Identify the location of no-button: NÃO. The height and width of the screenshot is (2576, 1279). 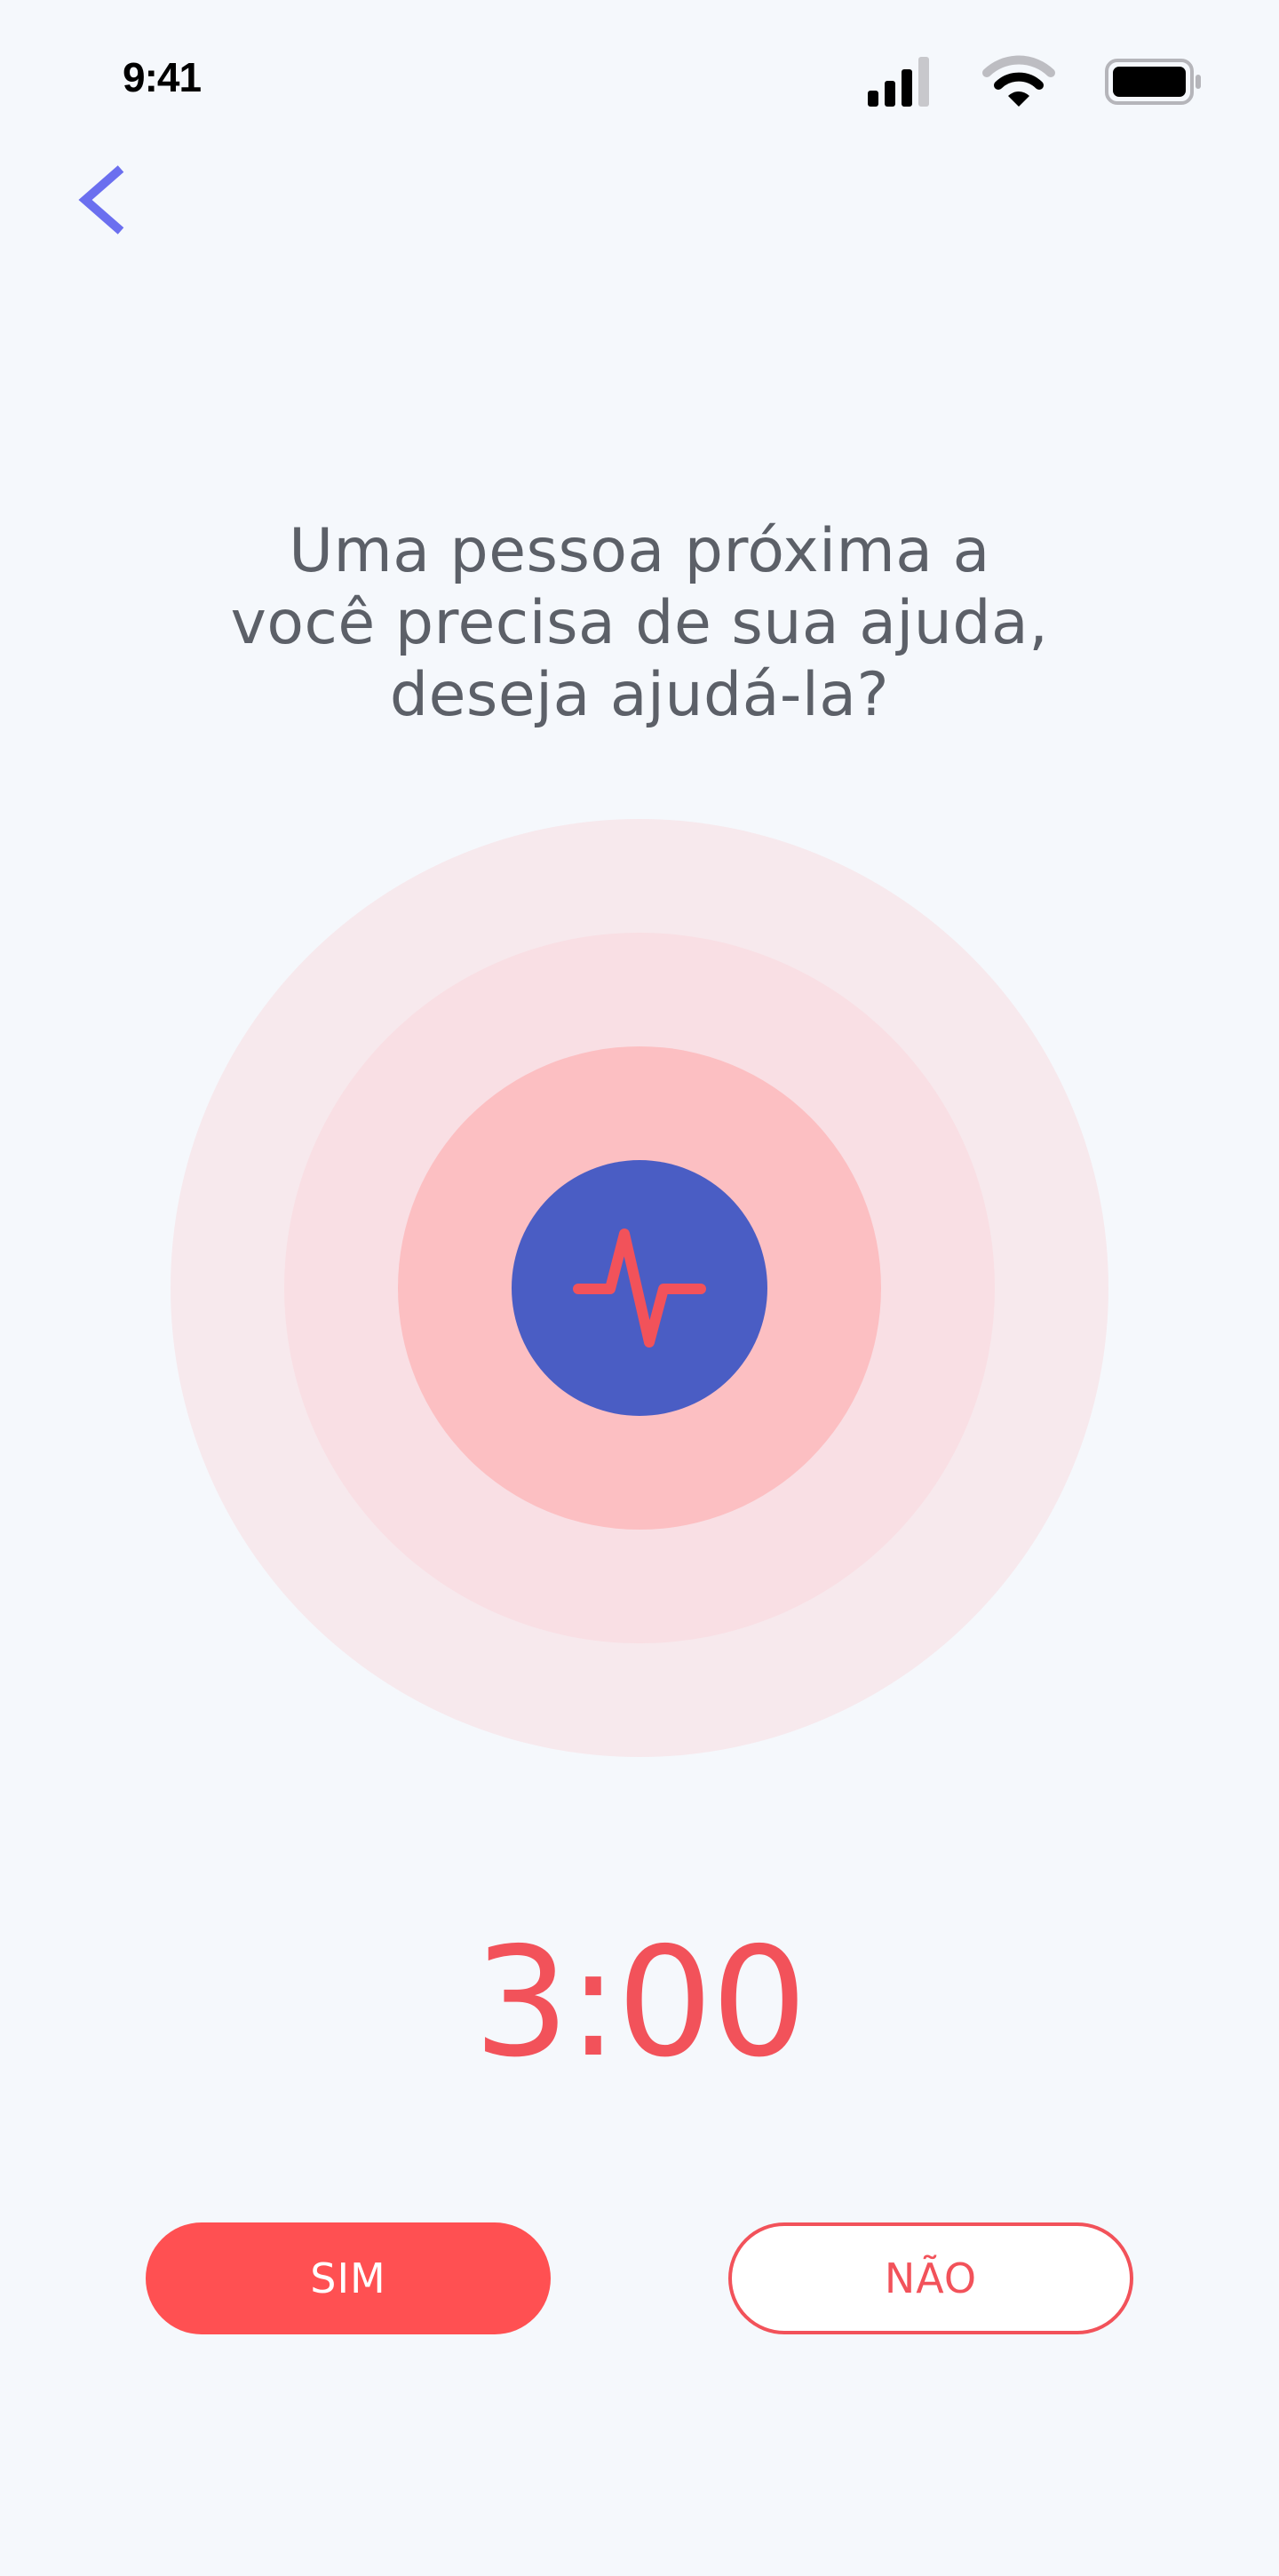
(931, 2278).